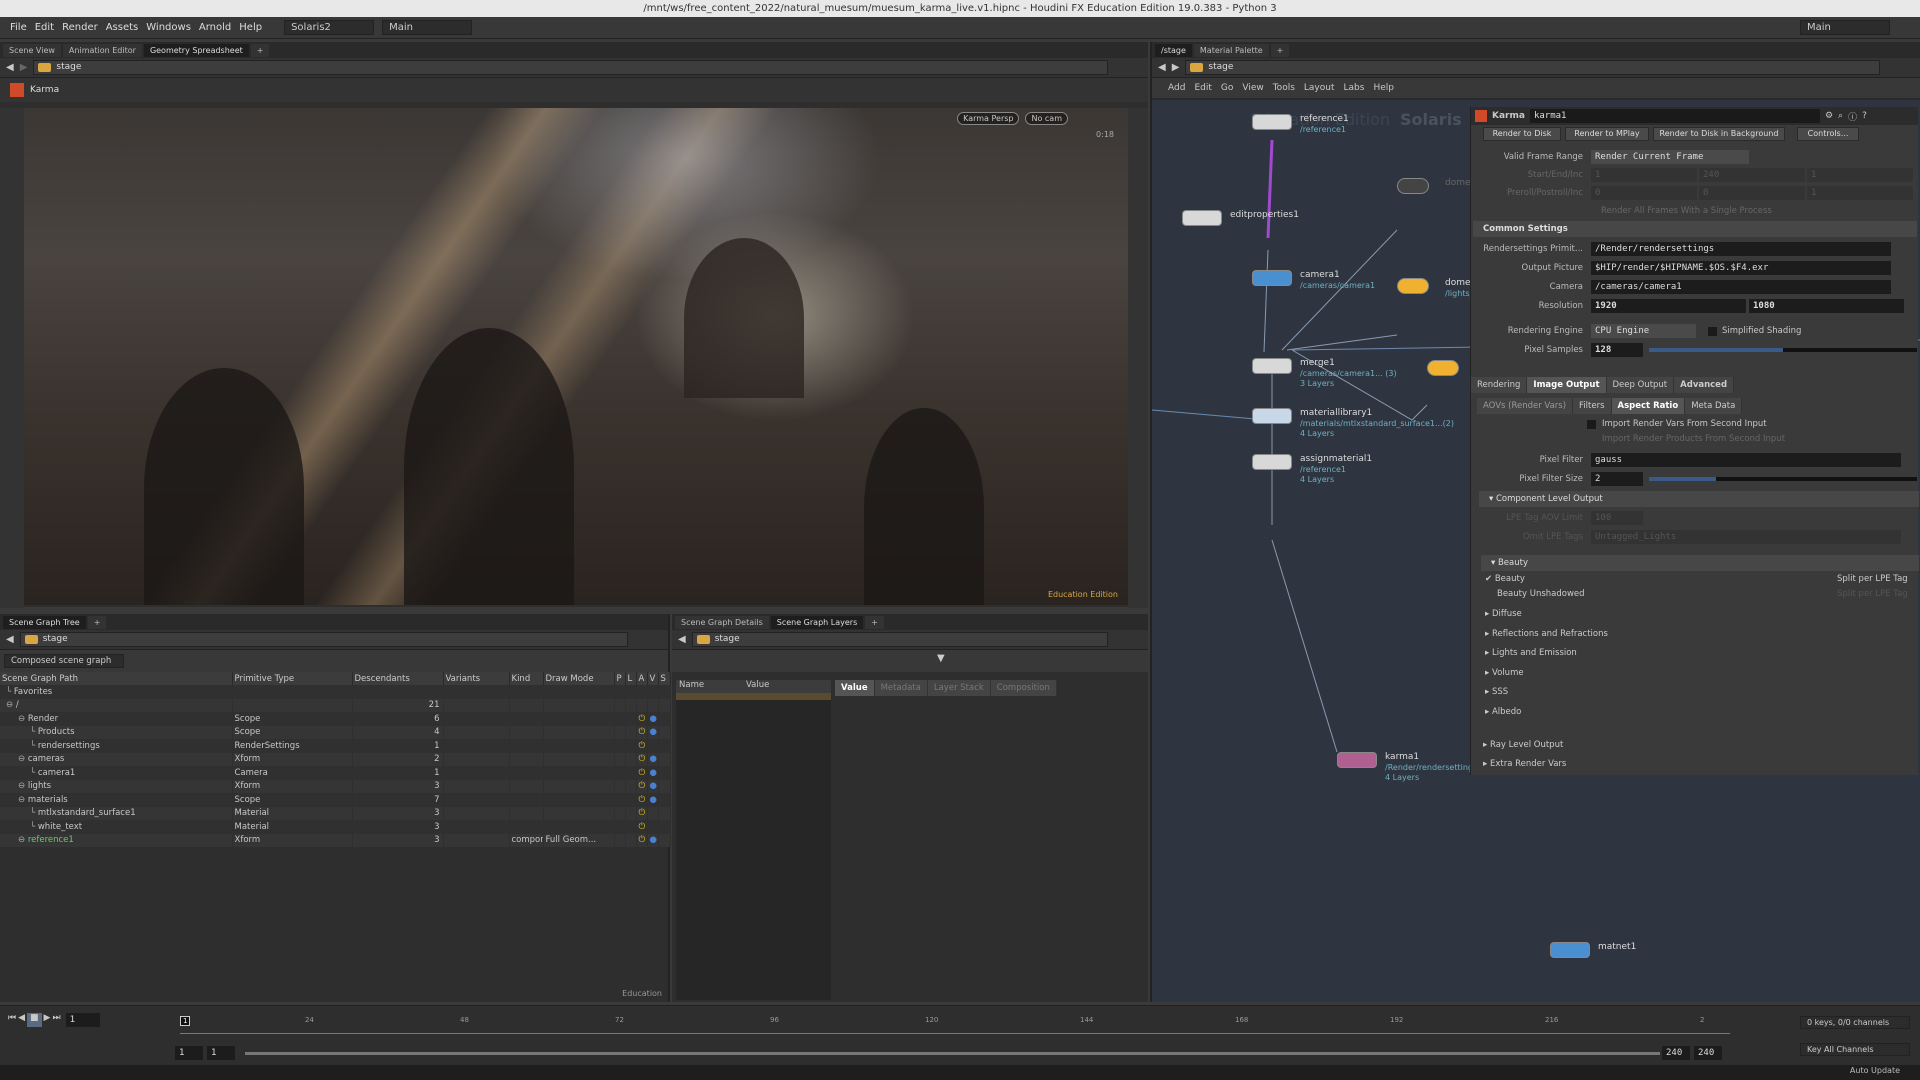 The width and height of the screenshot is (1920, 1080). Describe the element at coordinates (122, 27) in the screenshot. I see `menu-assets: Assets` at that location.